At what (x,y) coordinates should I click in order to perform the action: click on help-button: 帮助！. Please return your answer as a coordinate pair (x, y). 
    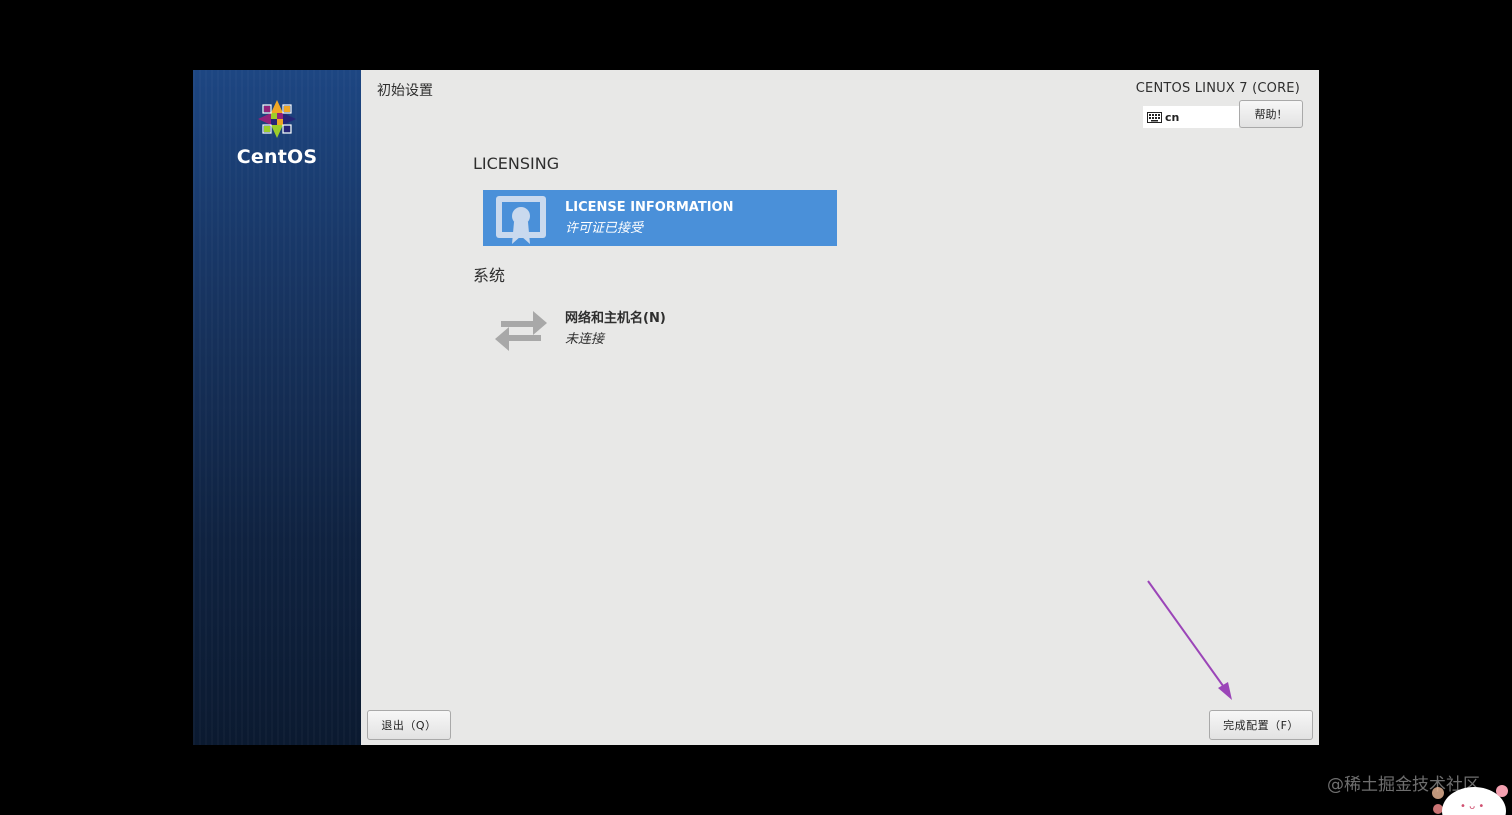
    Looking at the image, I should click on (1271, 114).